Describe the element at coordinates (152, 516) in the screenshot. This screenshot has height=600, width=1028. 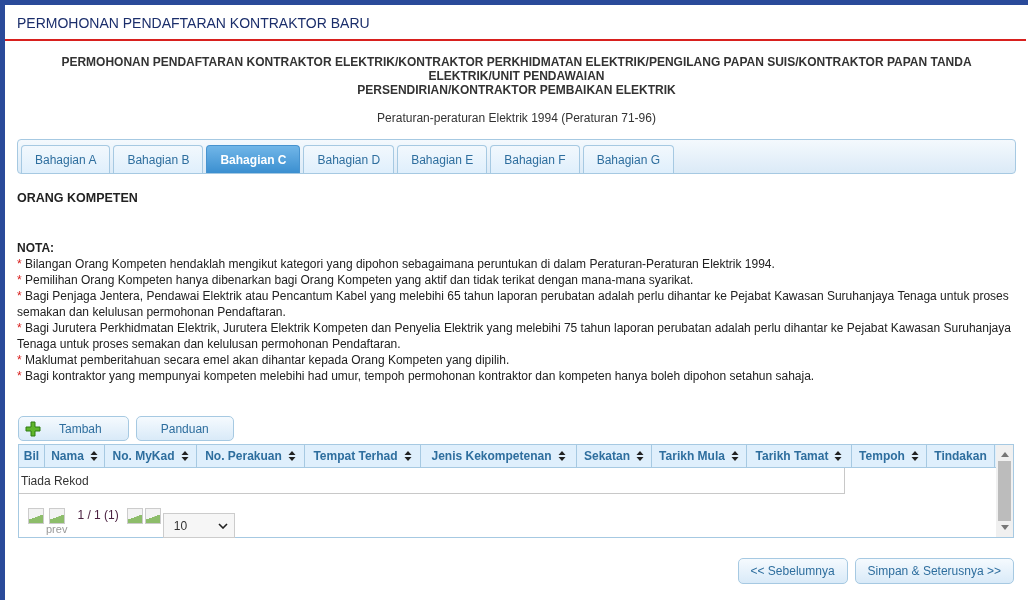
I see `last-page-icon` at that location.